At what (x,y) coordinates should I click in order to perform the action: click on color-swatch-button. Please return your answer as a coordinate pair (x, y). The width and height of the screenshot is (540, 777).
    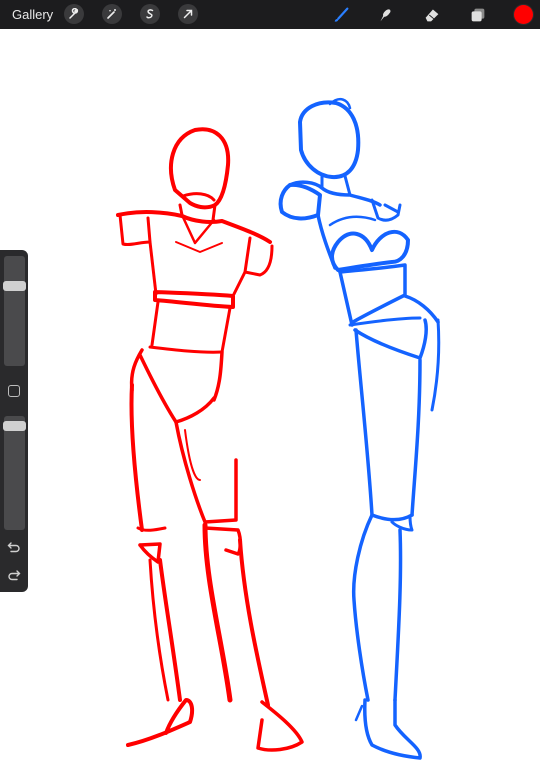
    Looking at the image, I should click on (523, 14).